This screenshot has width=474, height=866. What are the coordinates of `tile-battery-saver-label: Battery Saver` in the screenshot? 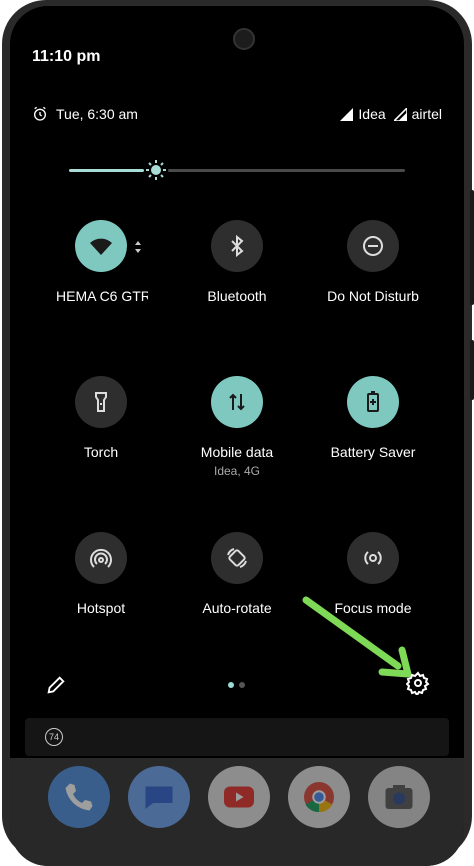 It's located at (373, 452).